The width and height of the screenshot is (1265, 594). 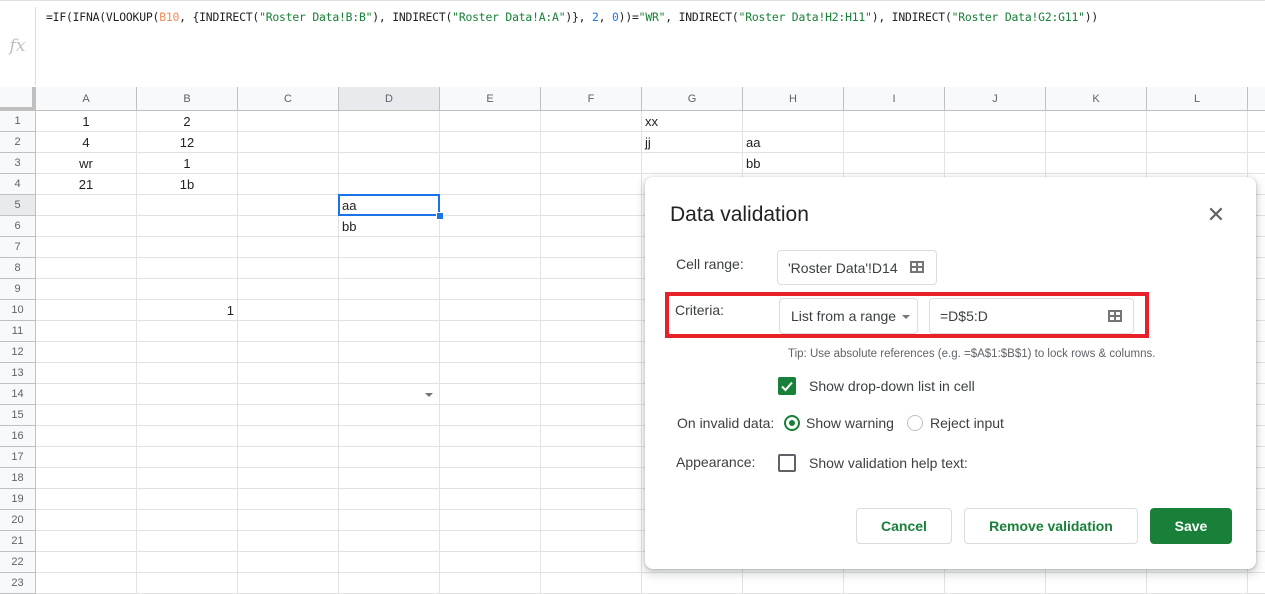 I want to click on row-header-11: 11, so click(x=18, y=331).